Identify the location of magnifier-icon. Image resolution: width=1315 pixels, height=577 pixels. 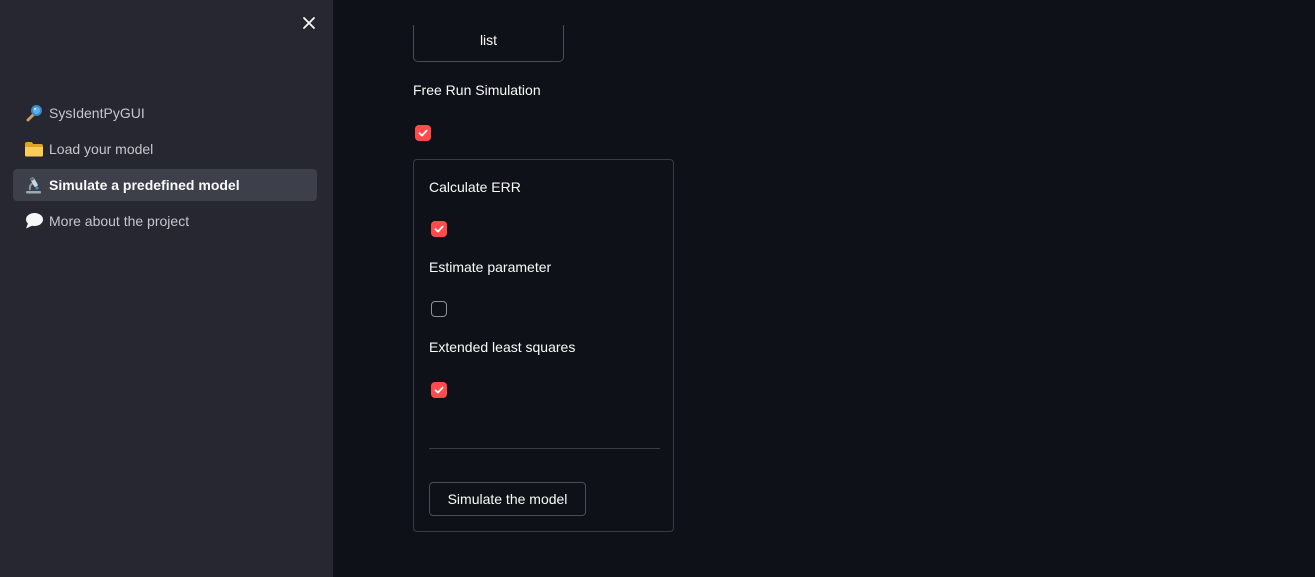
(34, 113).